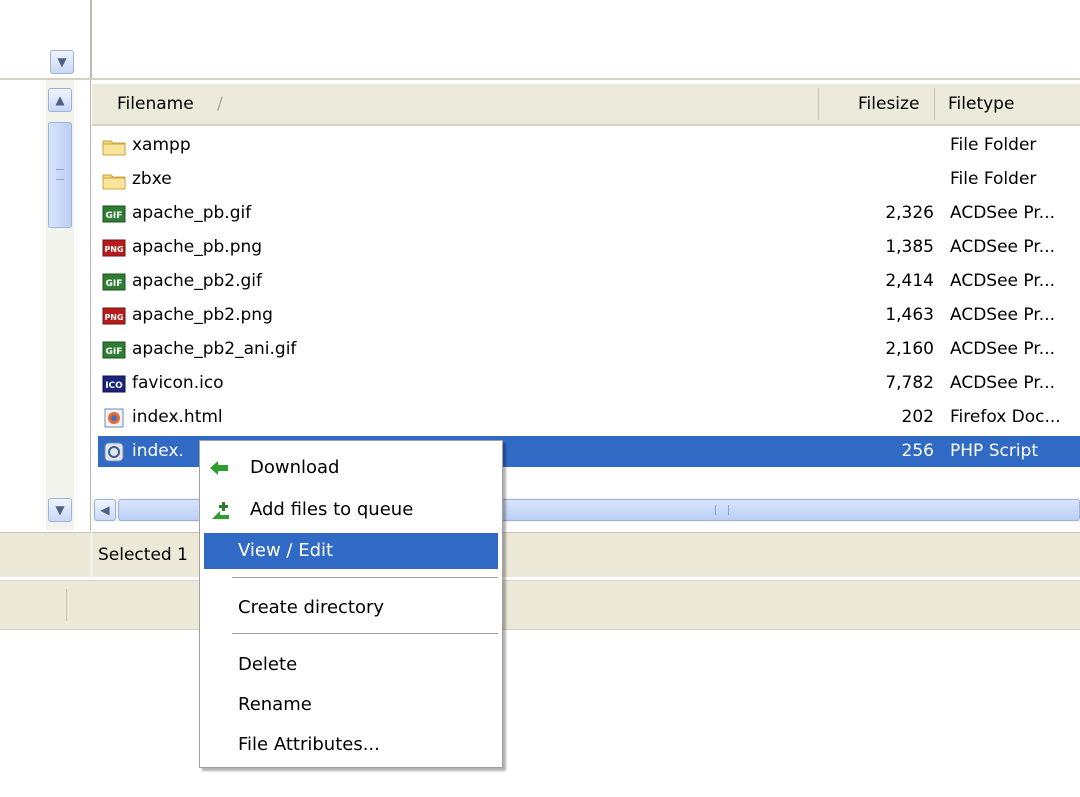 Image resolution: width=1080 pixels, height=797 pixels. I want to click on ico-file-icon: ICO, so click(114, 384).